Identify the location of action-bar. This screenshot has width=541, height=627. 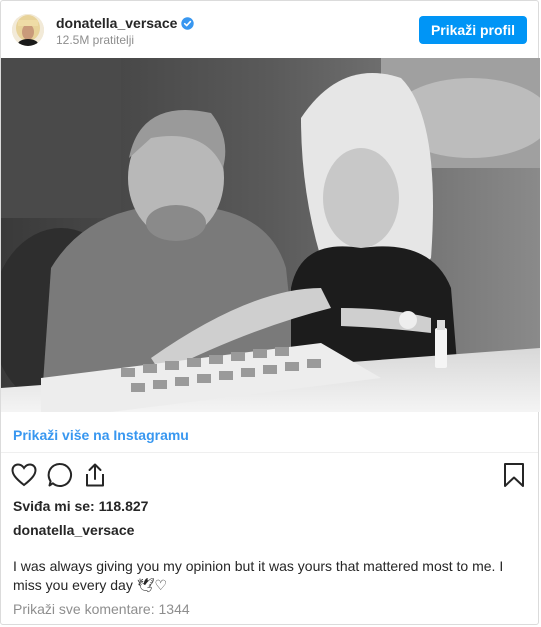
(269, 477).